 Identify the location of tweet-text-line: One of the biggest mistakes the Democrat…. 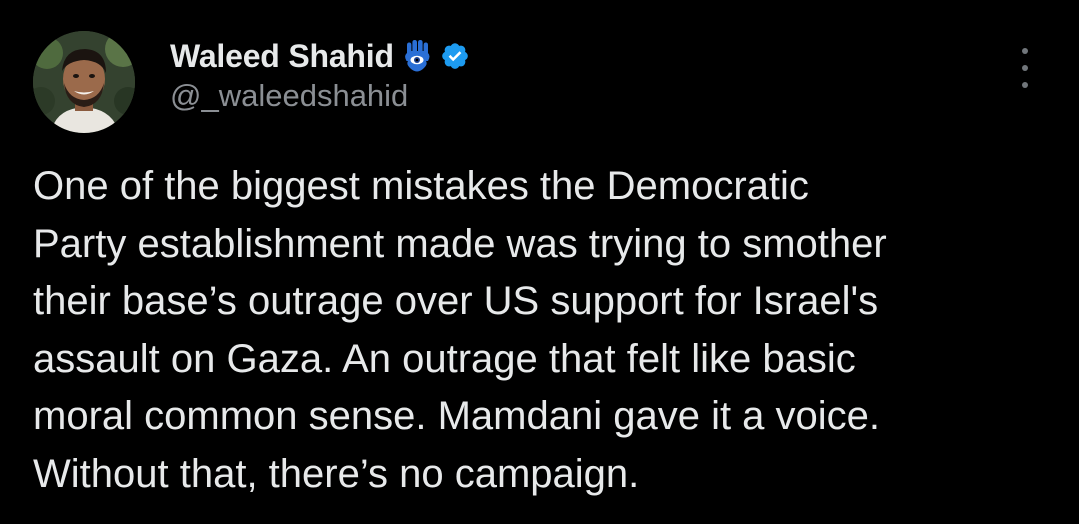
(421, 186).